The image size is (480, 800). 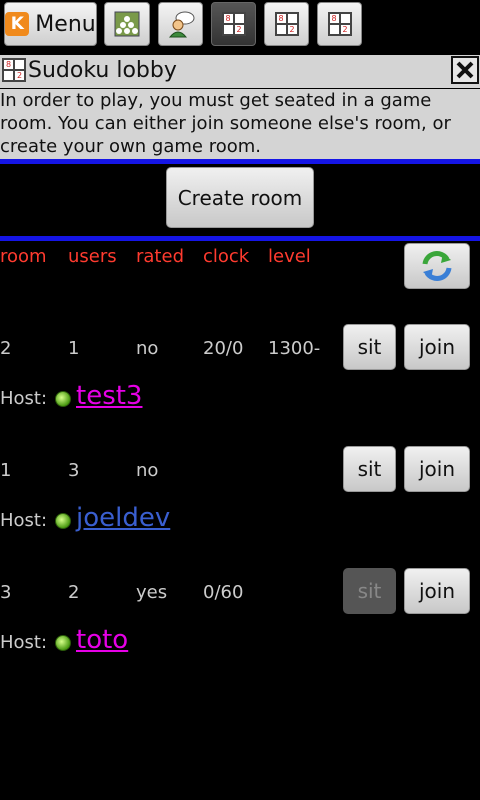 I want to click on header-room: room, so click(x=23, y=256).